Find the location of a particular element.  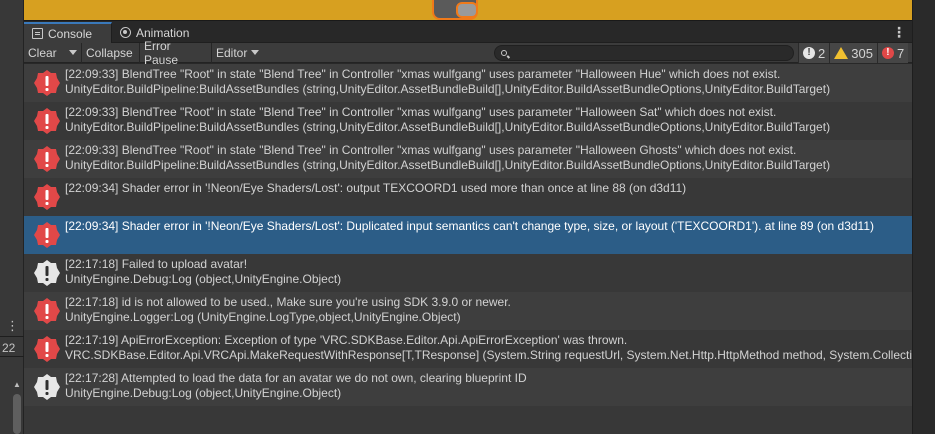

tab-console-label: Console is located at coordinates (70, 33).